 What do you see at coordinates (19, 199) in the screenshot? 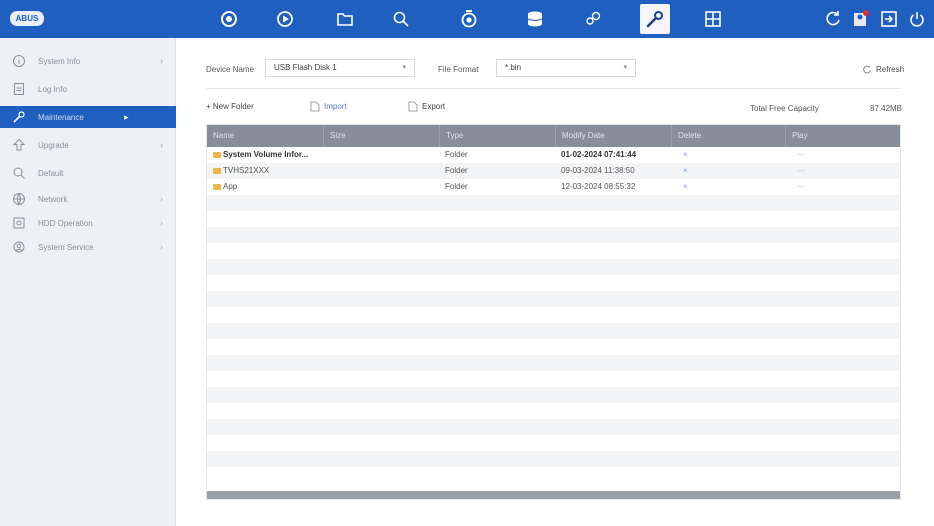
I see `network-icon` at bounding box center [19, 199].